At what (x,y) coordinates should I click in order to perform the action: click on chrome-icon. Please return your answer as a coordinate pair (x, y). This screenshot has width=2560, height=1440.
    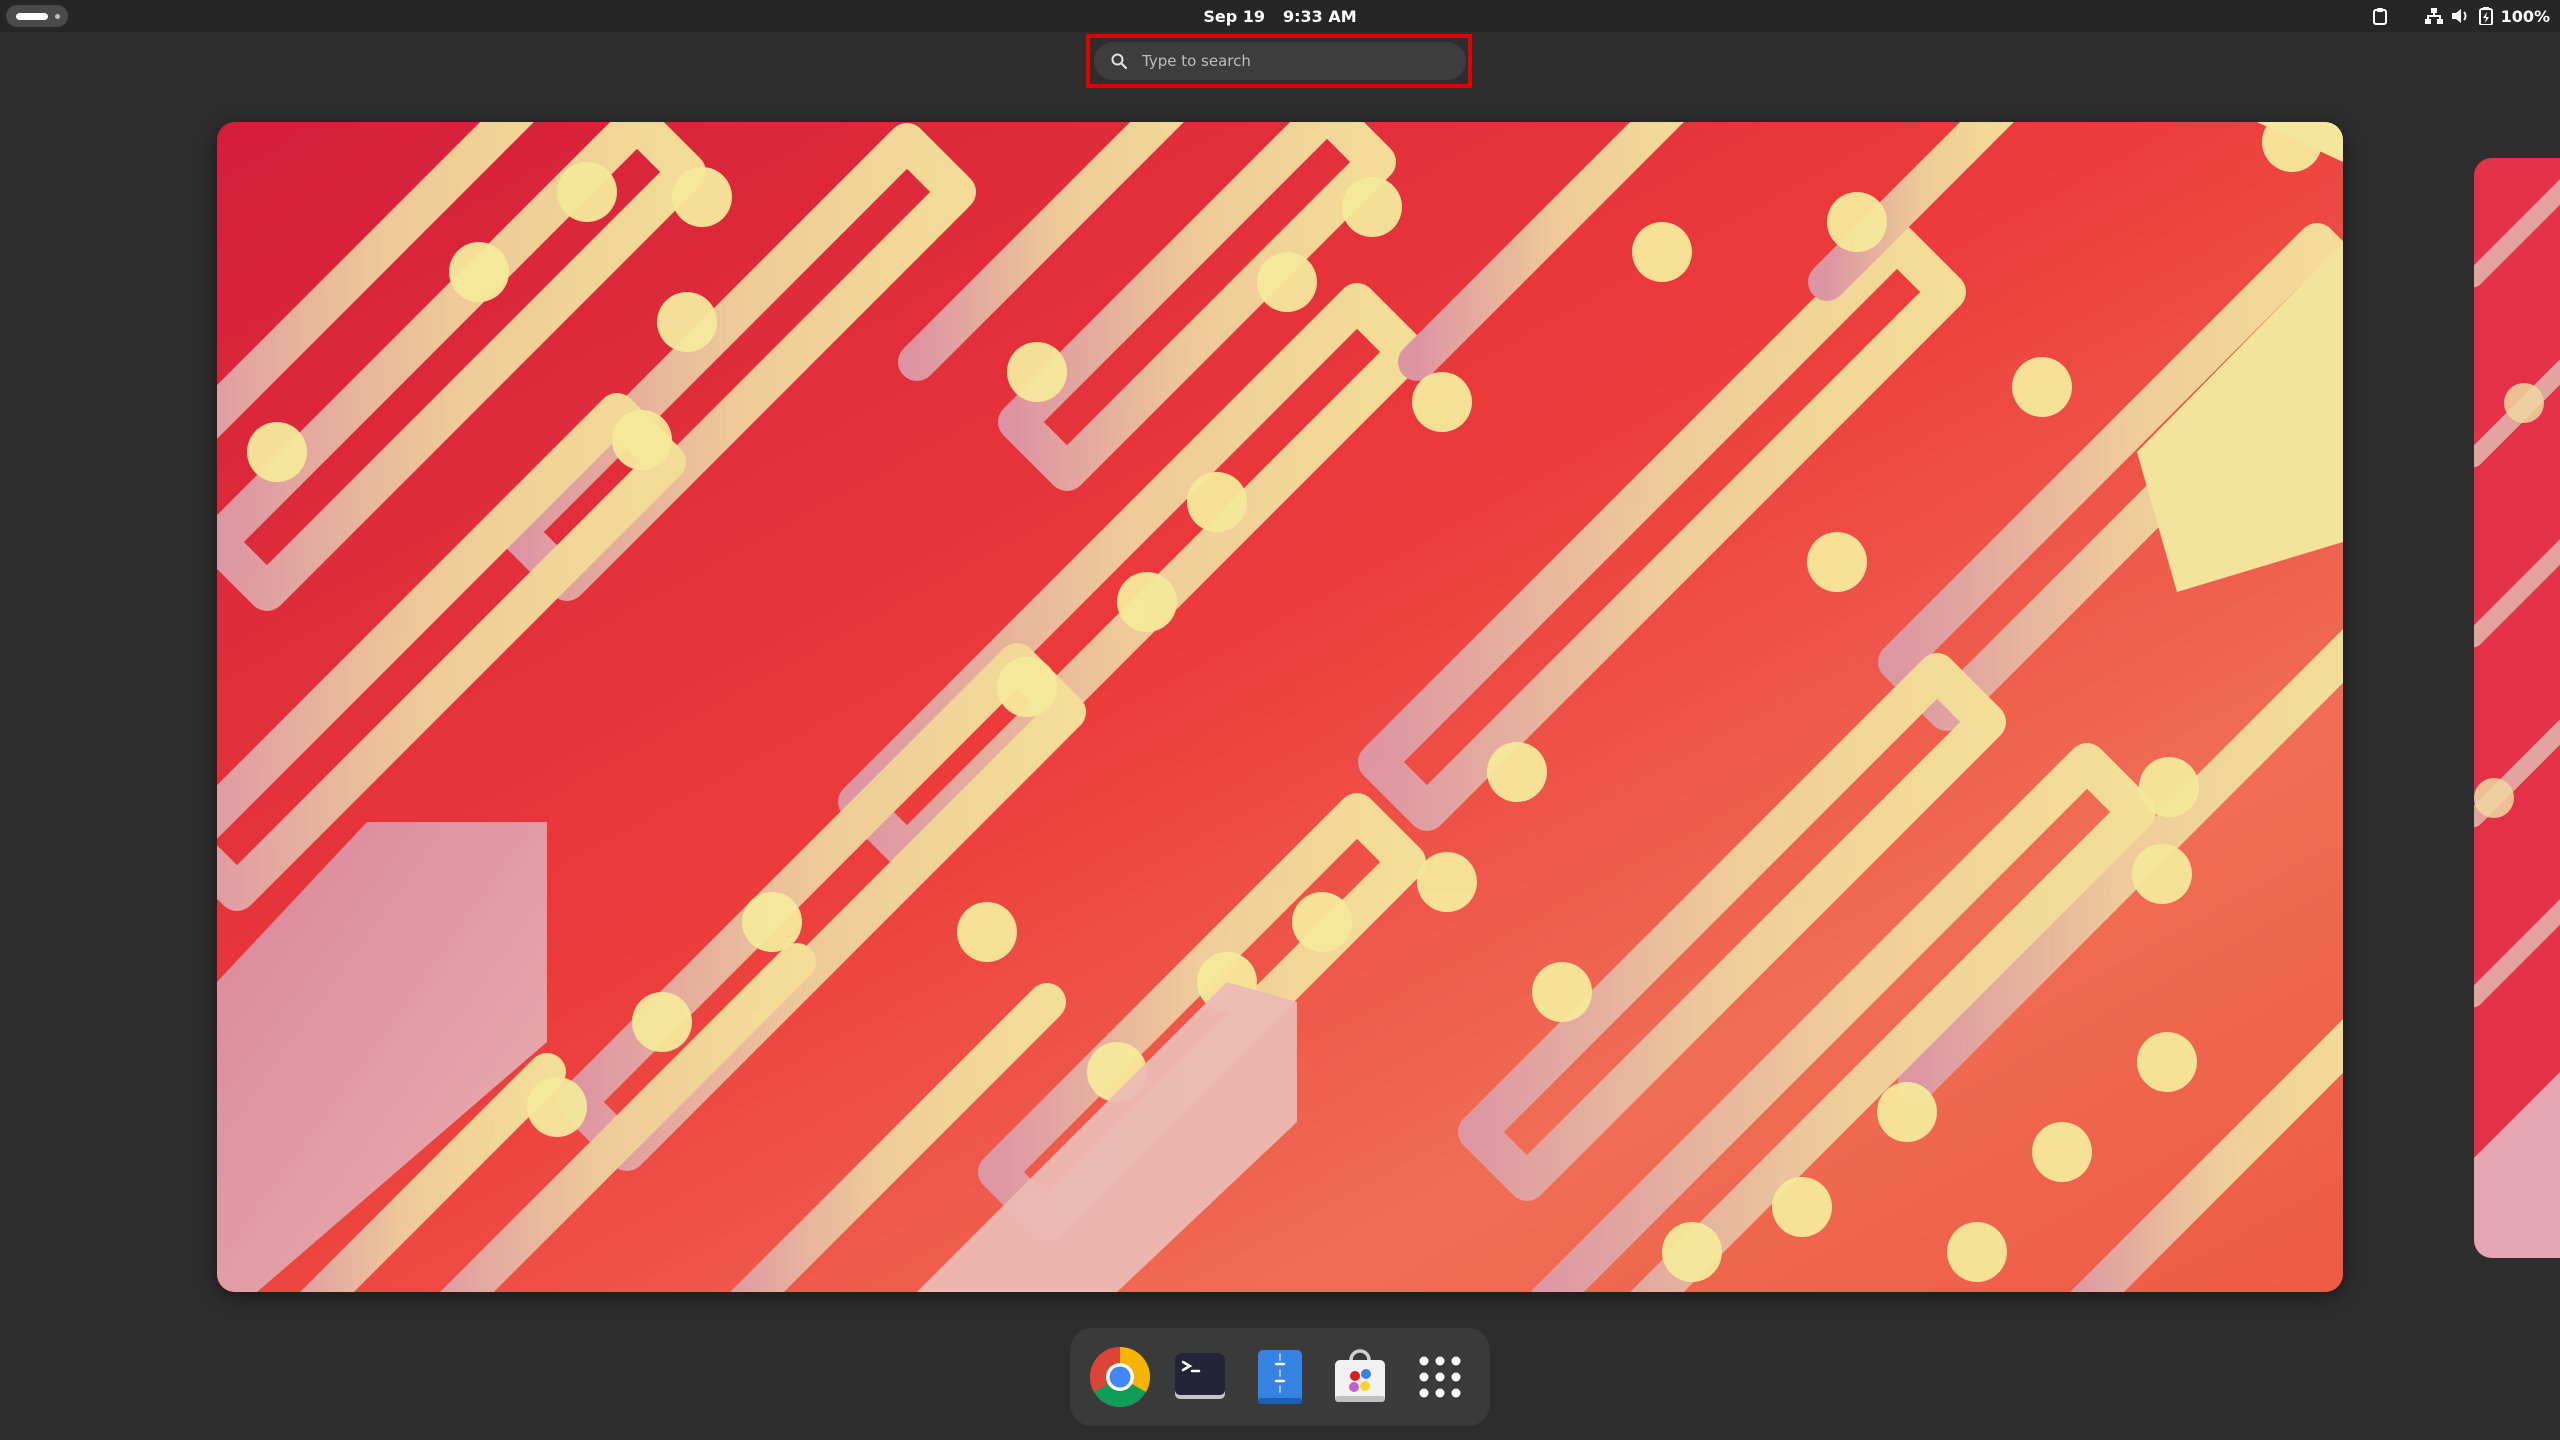
    Looking at the image, I should click on (1120, 1377).